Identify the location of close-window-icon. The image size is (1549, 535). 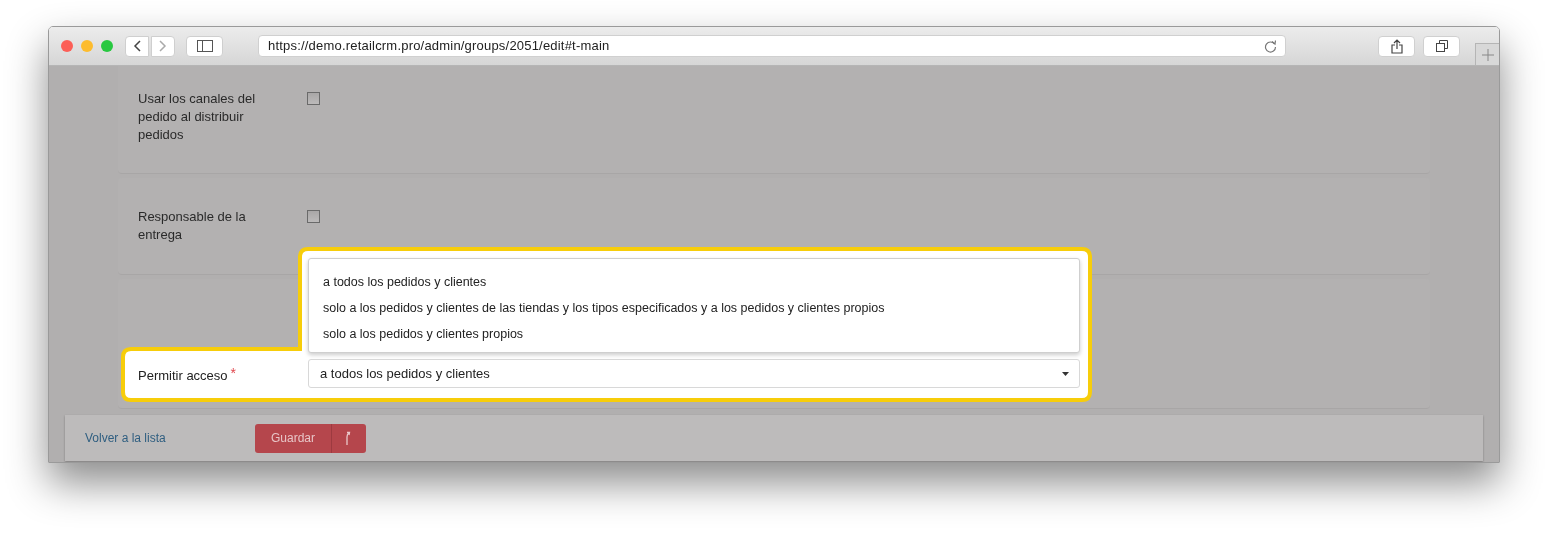
(67, 46).